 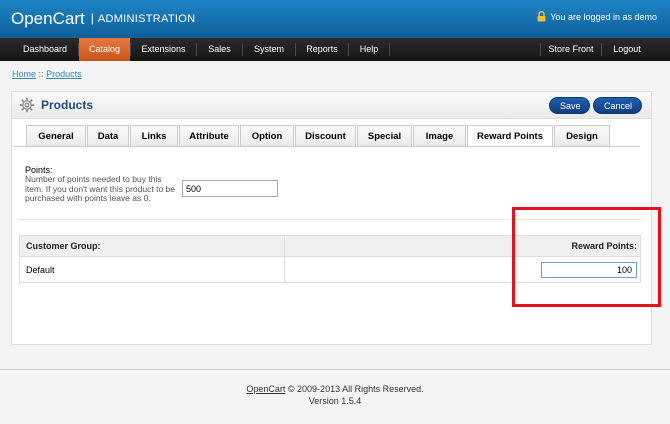 What do you see at coordinates (571, 49) in the screenshot?
I see `menu-item-store-front: Store Front` at bounding box center [571, 49].